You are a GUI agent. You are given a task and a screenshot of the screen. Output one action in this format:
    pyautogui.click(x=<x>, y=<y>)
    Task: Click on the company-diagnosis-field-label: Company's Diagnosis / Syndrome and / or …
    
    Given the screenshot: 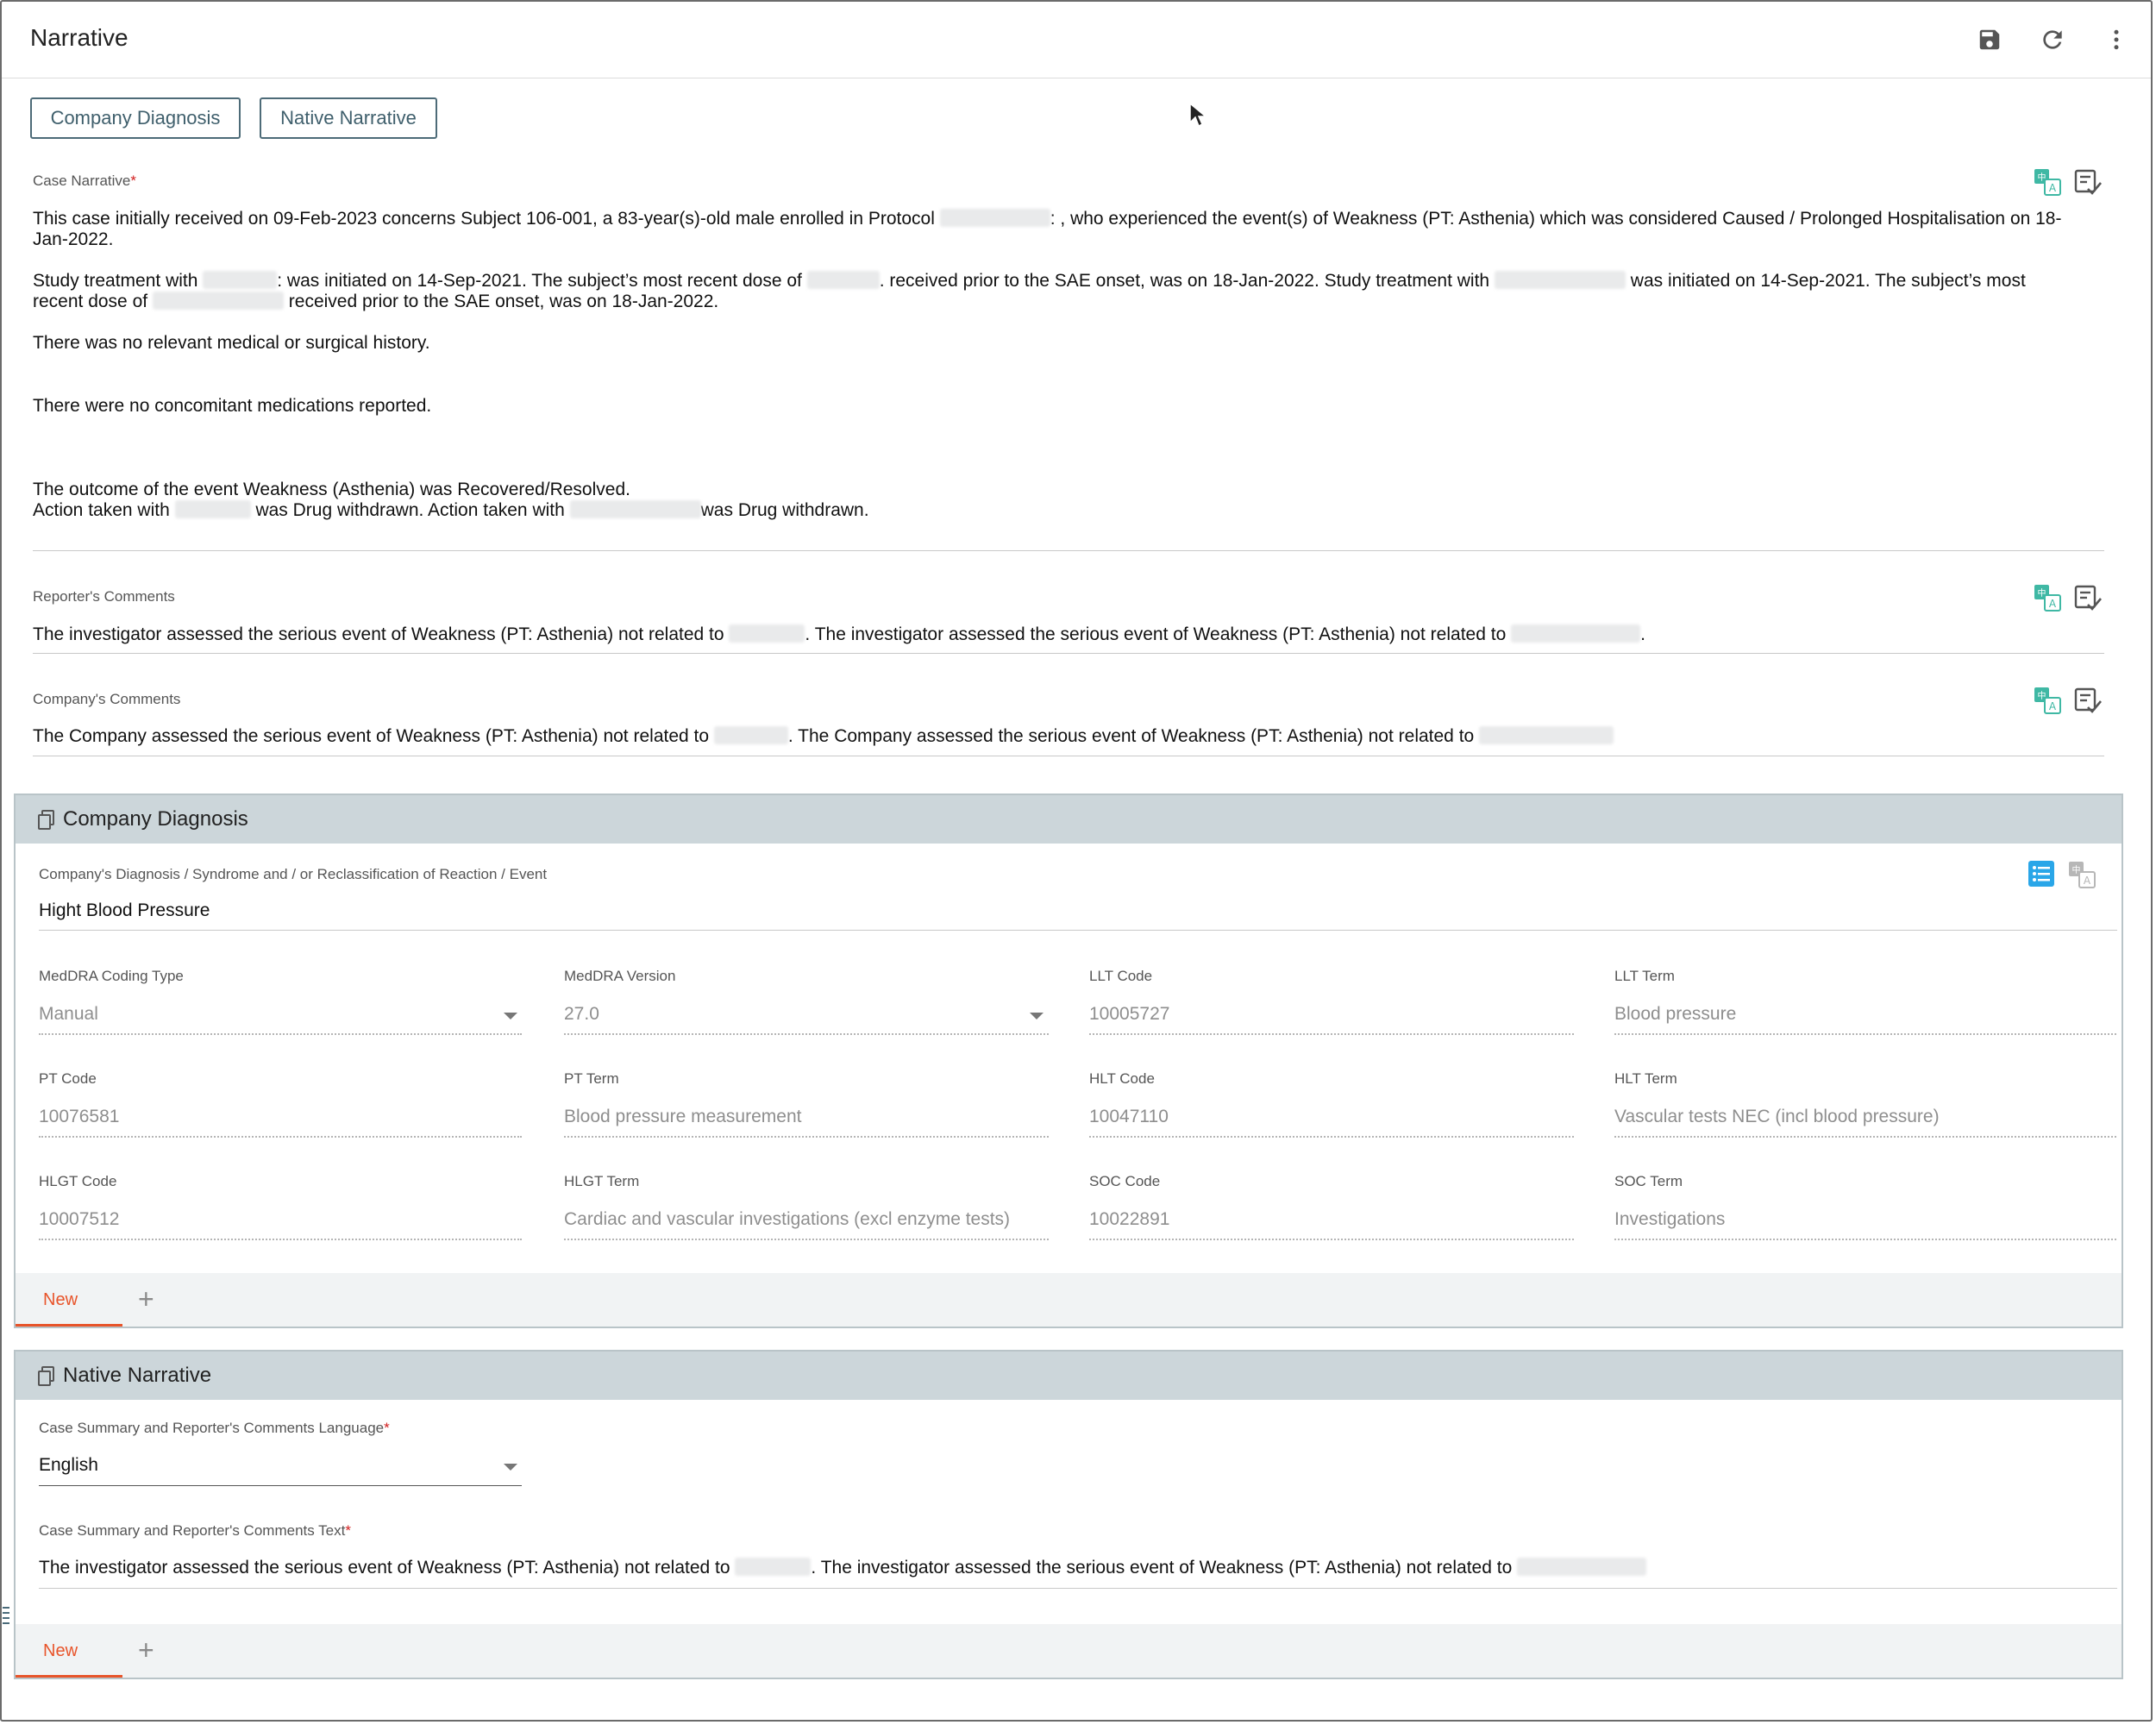 What is the action you would take?
    pyautogui.click(x=293, y=874)
    